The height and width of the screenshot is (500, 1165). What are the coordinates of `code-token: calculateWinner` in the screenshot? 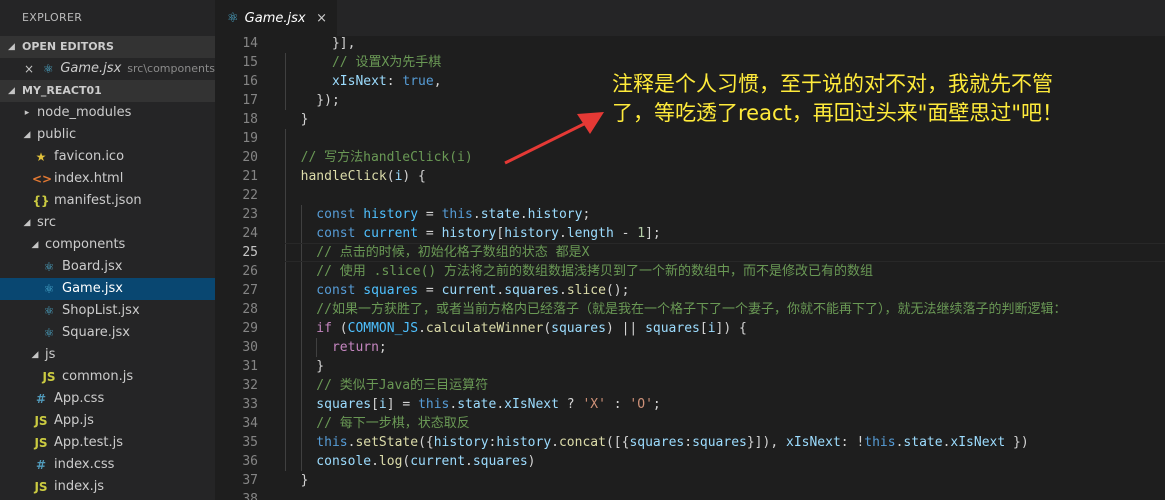 It's located at (484, 328).